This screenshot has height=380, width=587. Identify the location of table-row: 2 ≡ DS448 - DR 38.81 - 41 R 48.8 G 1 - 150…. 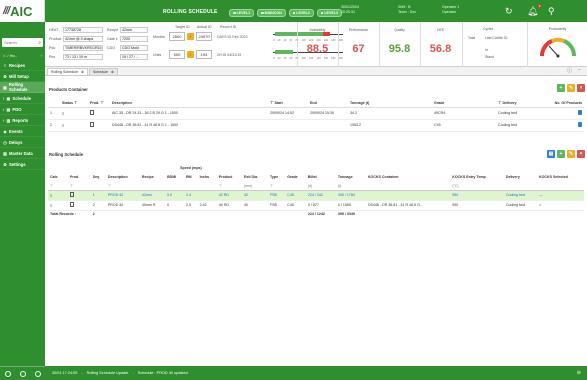
(316, 125).